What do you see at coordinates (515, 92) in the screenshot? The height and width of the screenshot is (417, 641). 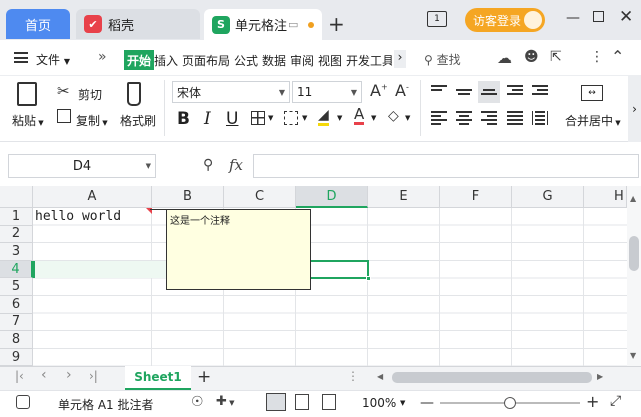 I see `indent-decrease-icon` at bounding box center [515, 92].